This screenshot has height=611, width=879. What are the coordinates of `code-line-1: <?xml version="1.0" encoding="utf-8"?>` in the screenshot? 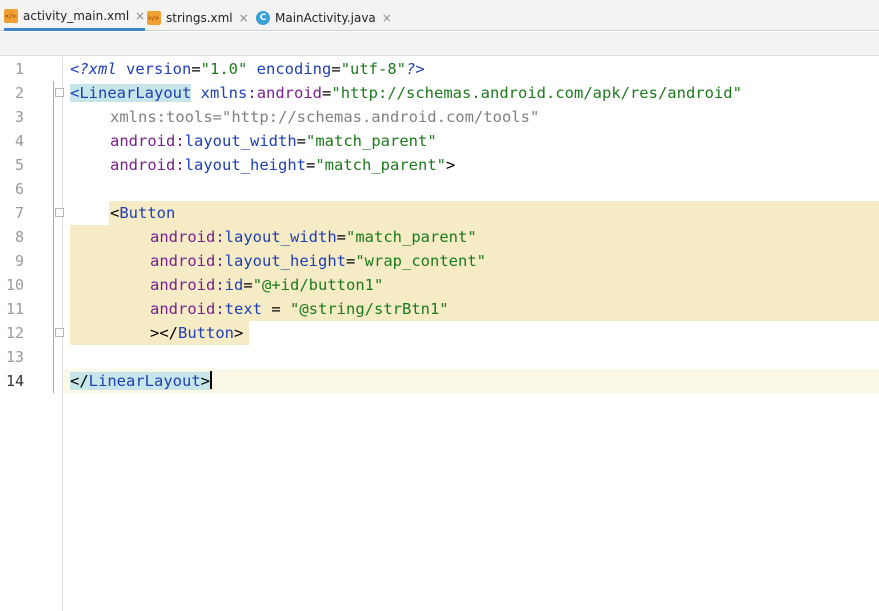 It's located at (471, 69).